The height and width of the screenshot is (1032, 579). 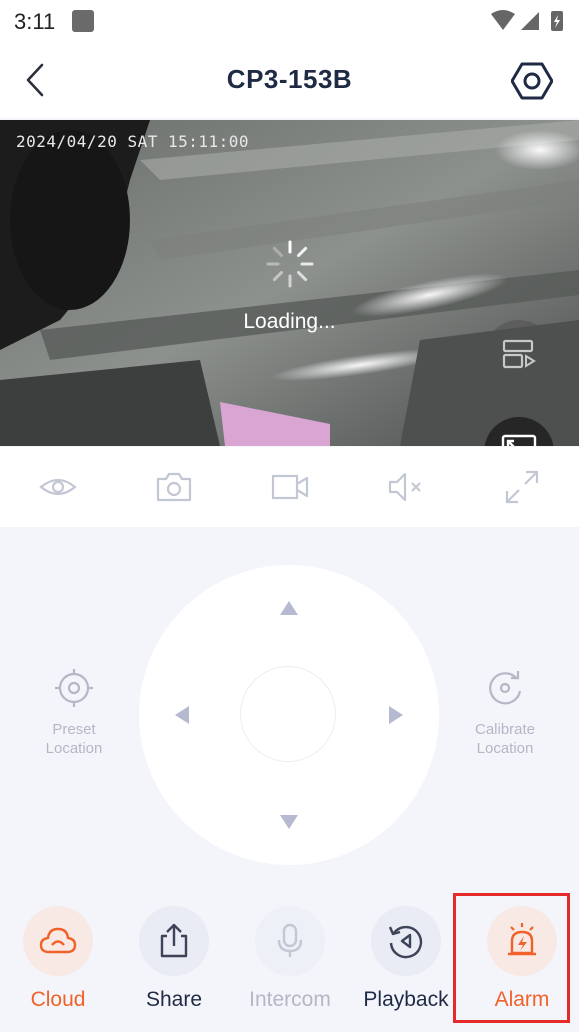 I want to click on preset-location-label: Preset Location, so click(x=74, y=739).